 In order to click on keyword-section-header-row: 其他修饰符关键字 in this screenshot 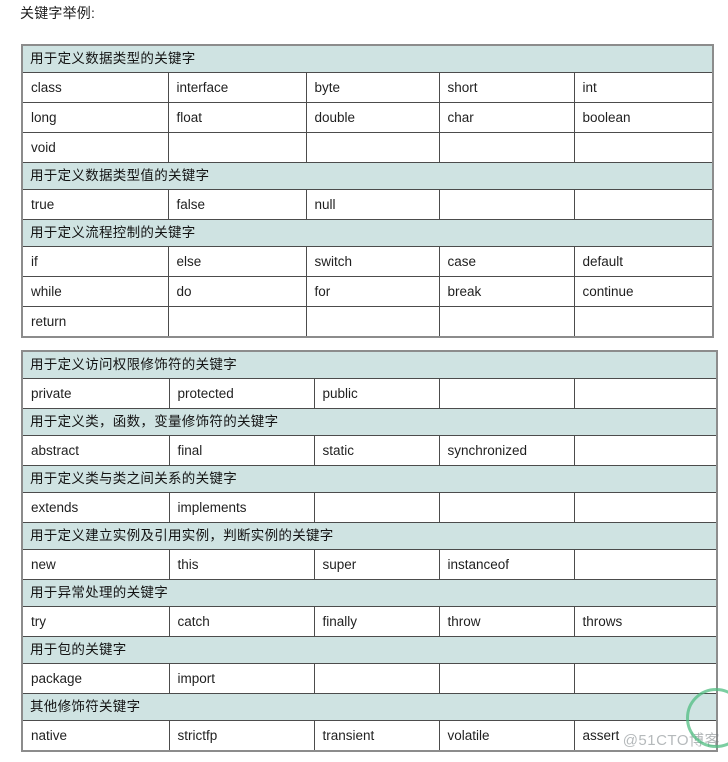, I will do `click(369, 707)`.